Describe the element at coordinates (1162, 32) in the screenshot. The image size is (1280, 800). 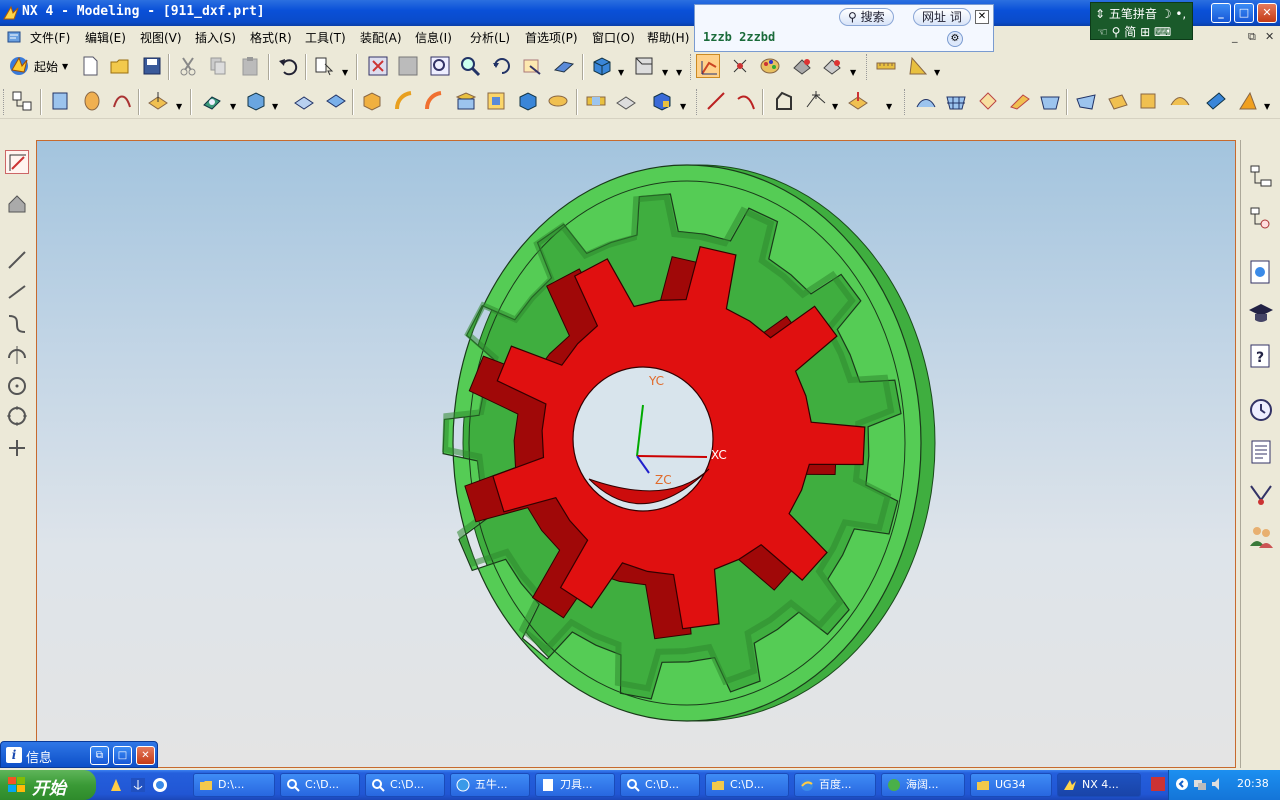
I see `keyboard-icon: ⌨` at that location.